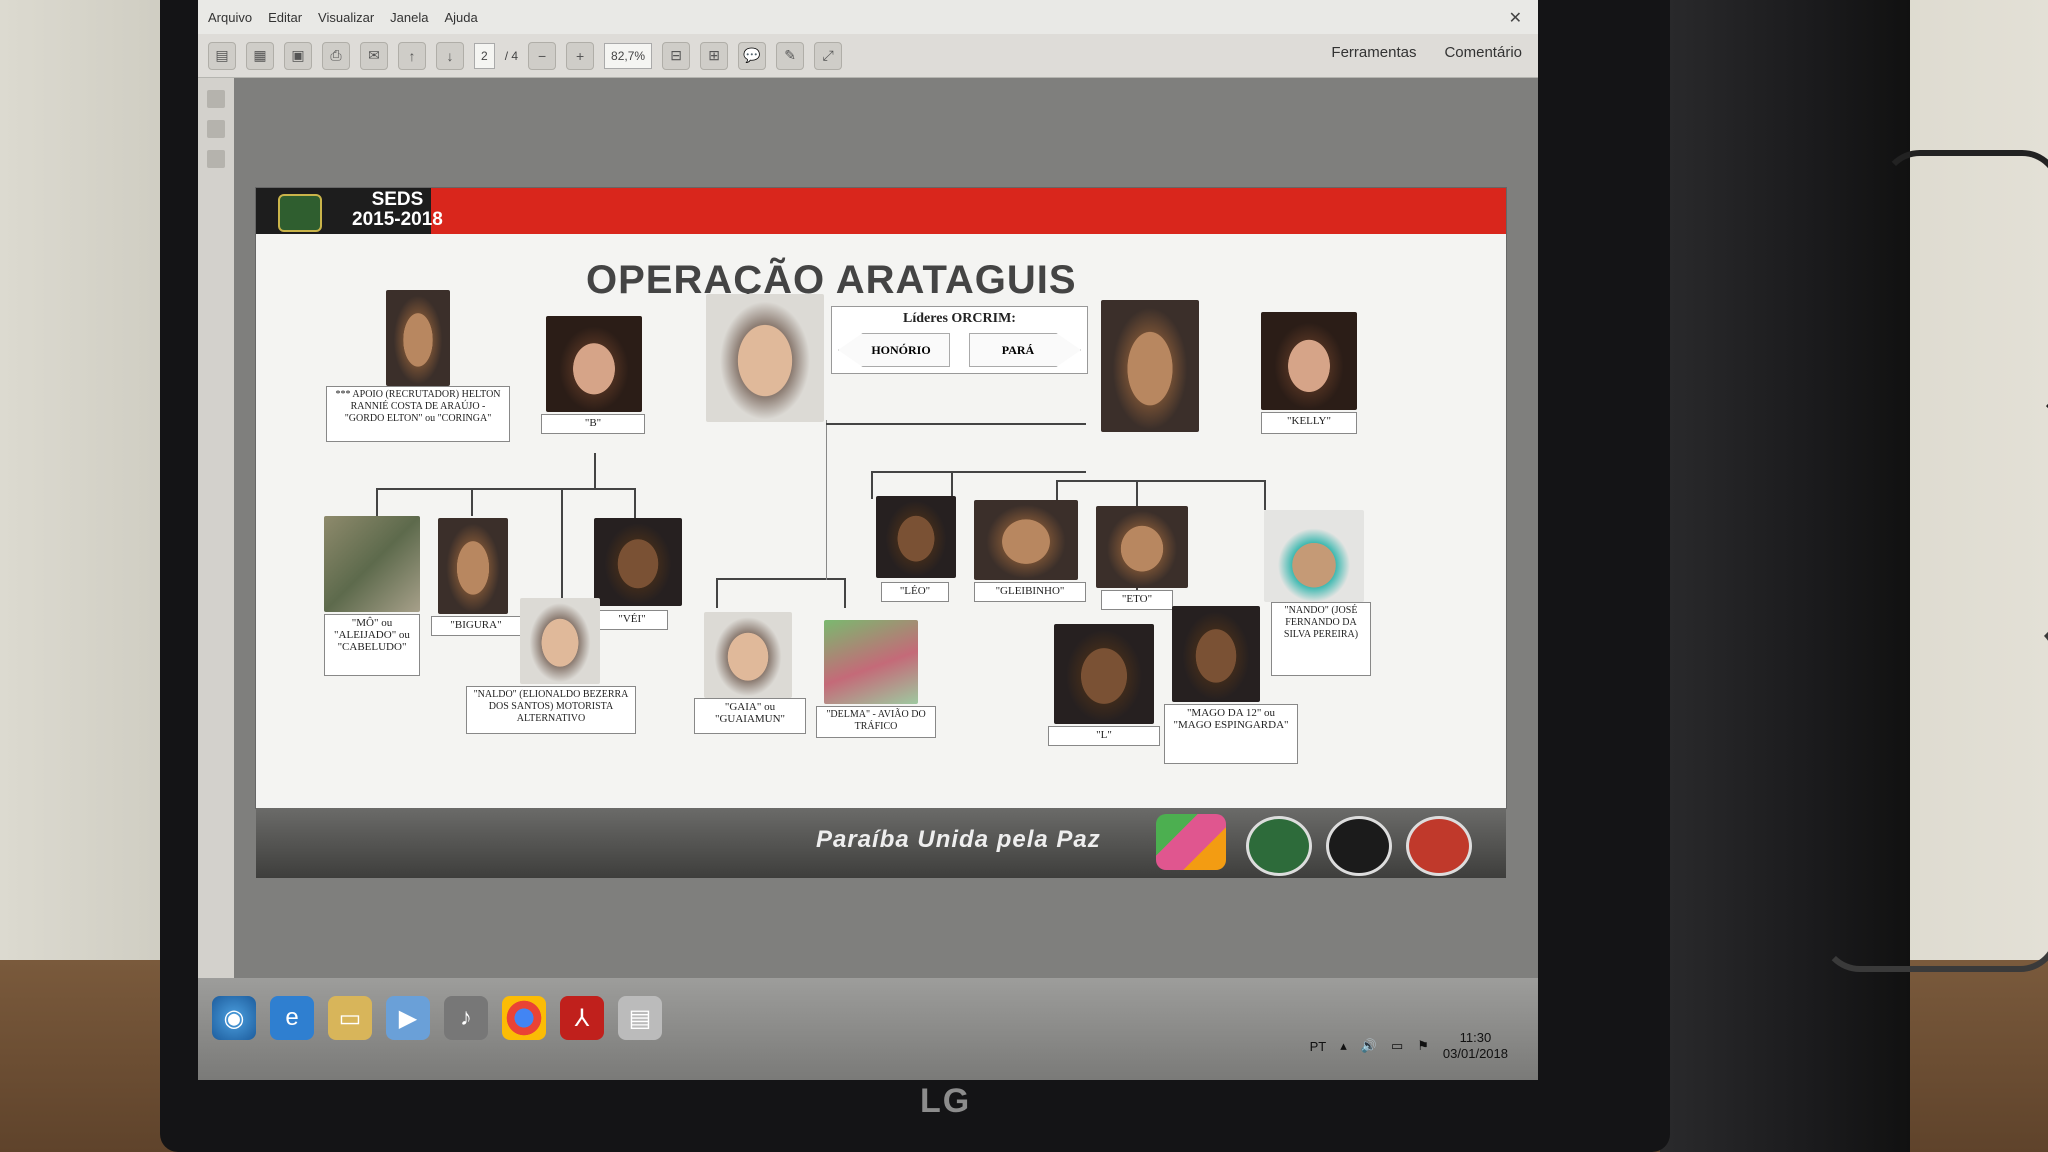 This screenshot has width=2048, height=1152. What do you see at coordinates (1318, 1046) in the screenshot?
I see `language-indicator: PT` at bounding box center [1318, 1046].